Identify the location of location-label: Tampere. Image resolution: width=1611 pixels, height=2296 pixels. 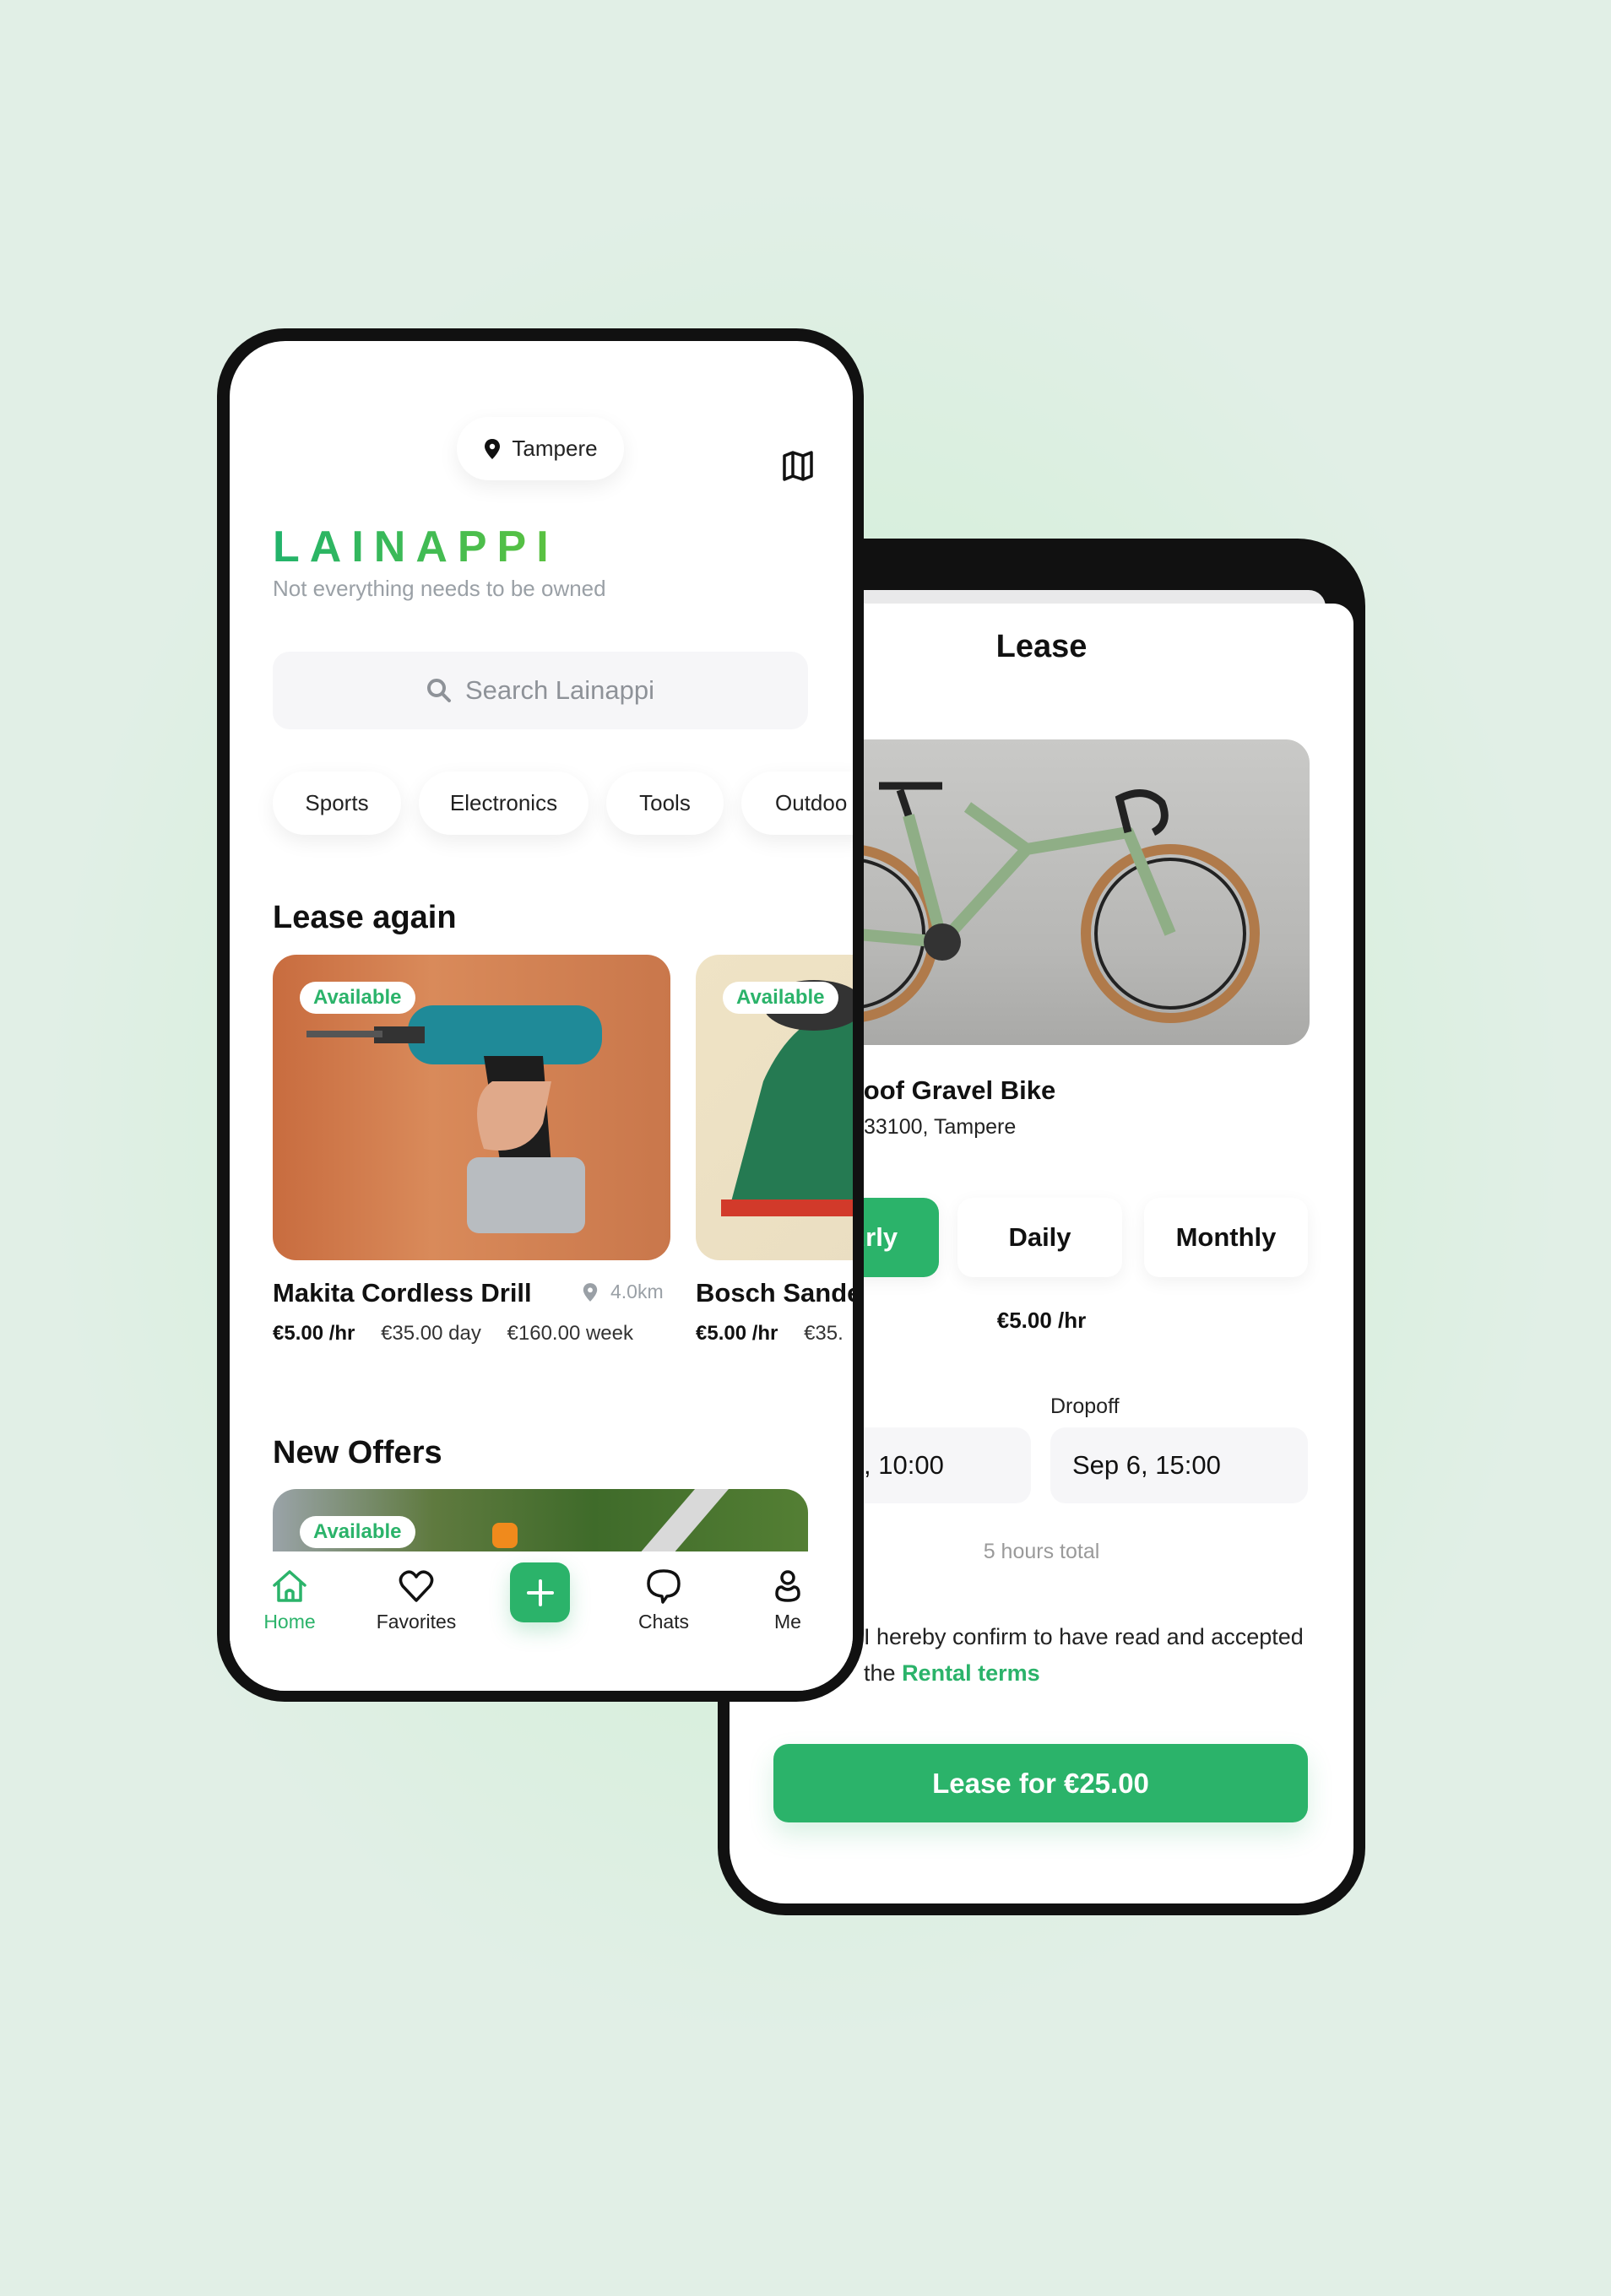
(555, 448).